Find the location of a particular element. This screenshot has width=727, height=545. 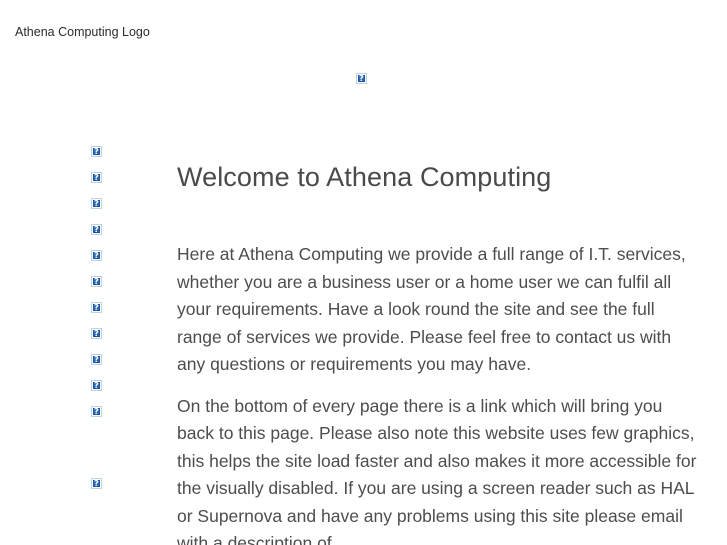

sidebar-item-10: ? is located at coordinates (106, 393).